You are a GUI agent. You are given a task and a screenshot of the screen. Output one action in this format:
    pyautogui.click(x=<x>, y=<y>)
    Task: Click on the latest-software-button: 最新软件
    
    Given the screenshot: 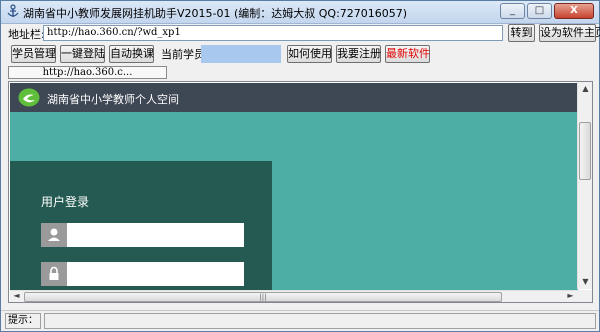 What is the action you would take?
    pyautogui.click(x=407, y=54)
    